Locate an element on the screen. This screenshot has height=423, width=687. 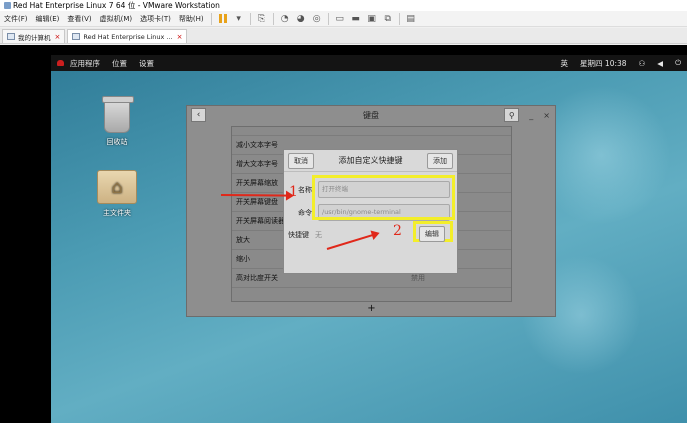
tab-label: 我的计算机 is located at coordinates (34, 37).